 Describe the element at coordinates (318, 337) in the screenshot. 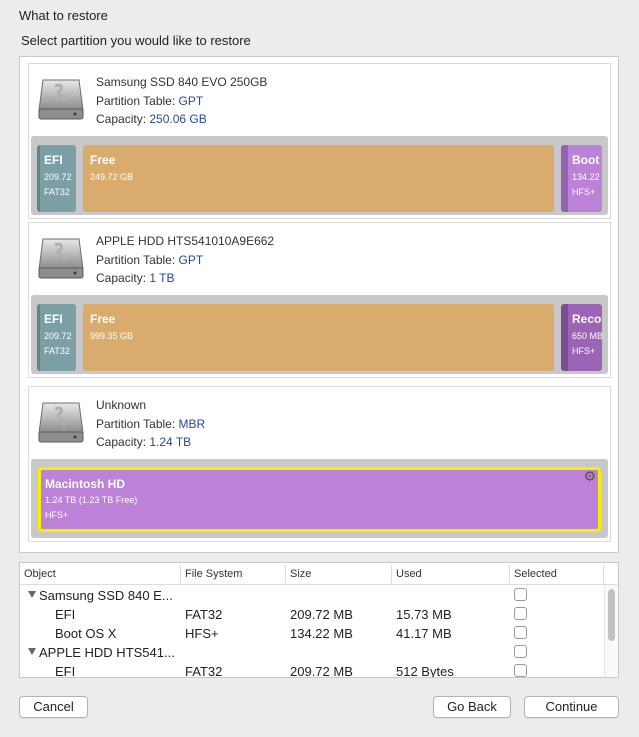

I see `partition-free: Free 999.35 GB` at that location.